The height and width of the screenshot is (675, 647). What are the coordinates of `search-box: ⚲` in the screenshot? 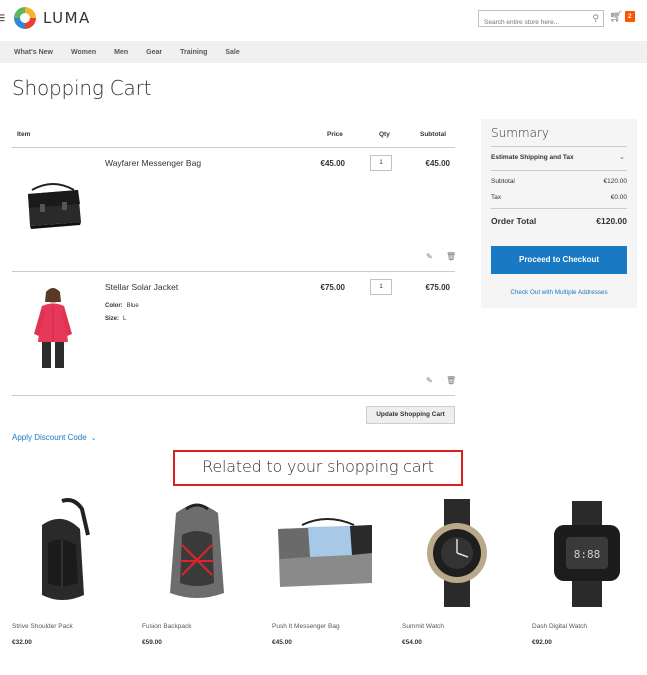 It's located at (541, 20).